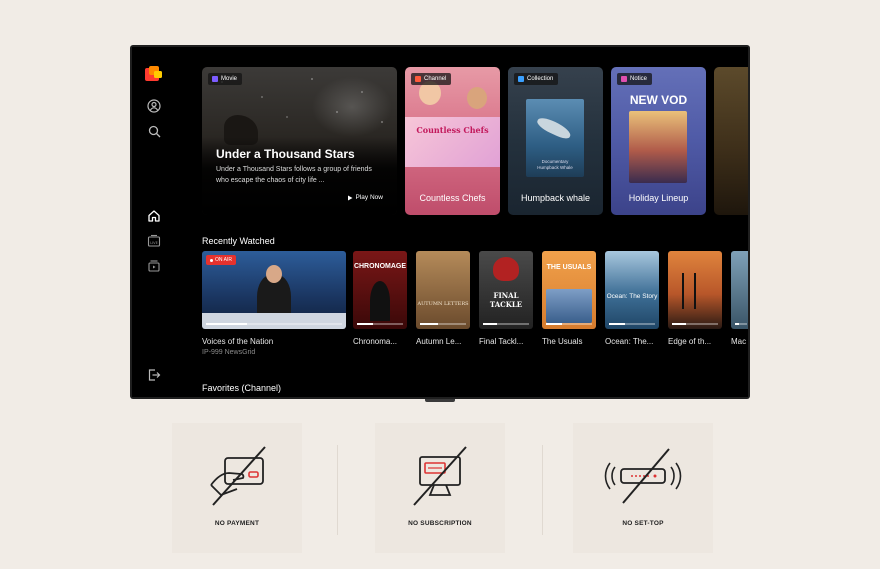 The width and height of the screenshot is (880, 569). I want to click on hero-card-notice: NEW VOD Notice Holiday Lineup, so click(658, 141).